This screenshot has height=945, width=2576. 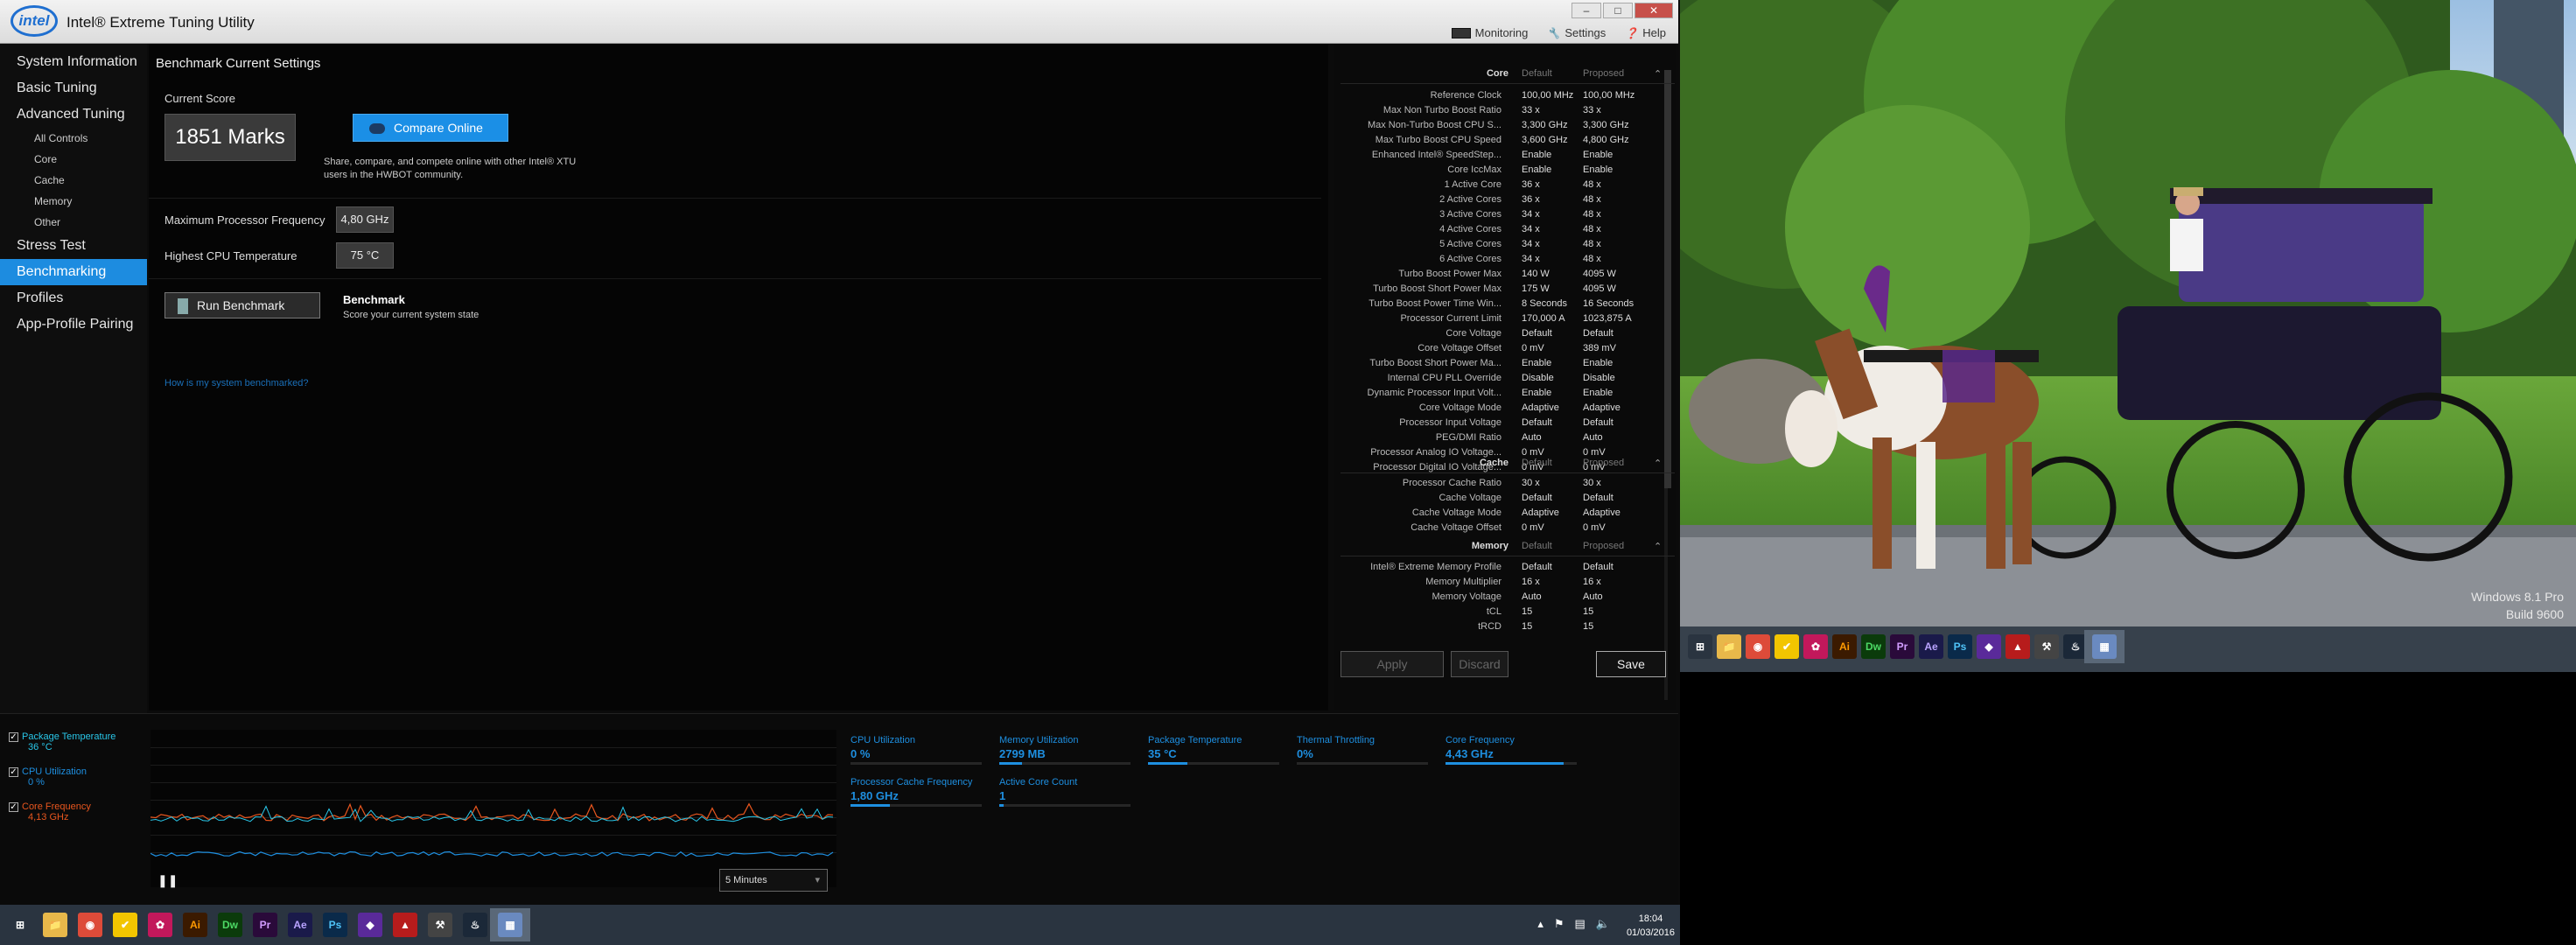 I want to click on default-column-header: Default, so click(x=1537, y=546).